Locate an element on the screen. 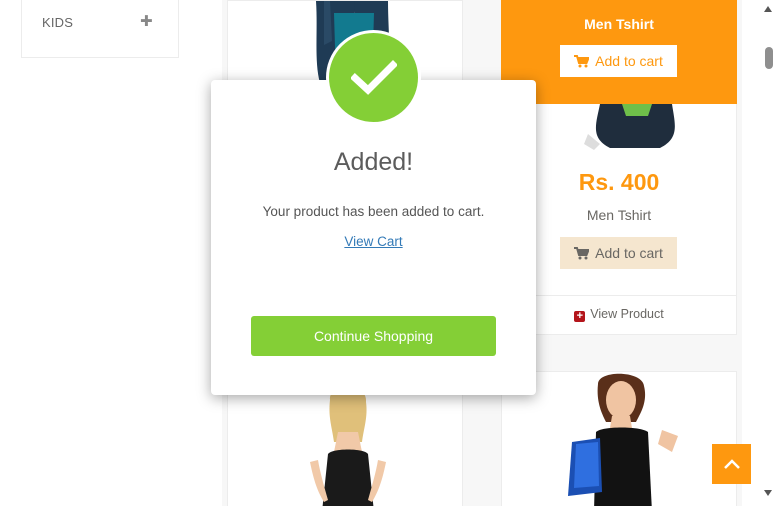 This screenshot has width=776, height=506. add-to-cart-button: Add to cart is located at coordinates (618, 253).